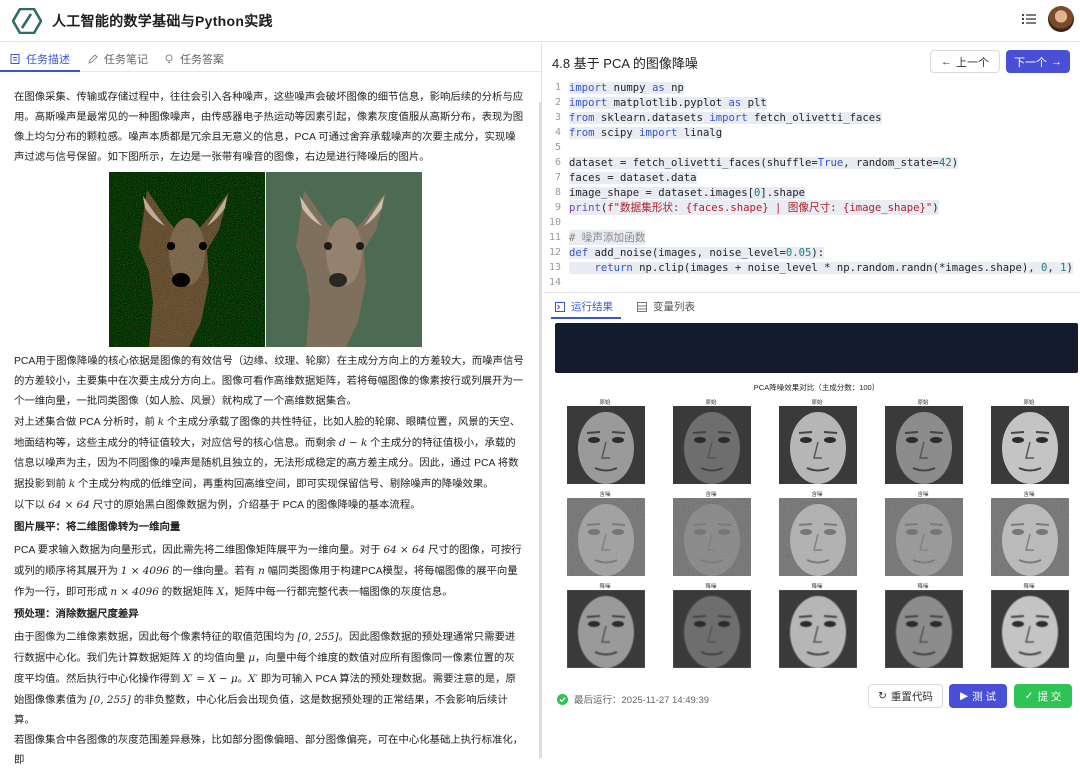 Image resolution: width=1080 pixels, height=771 pixels. I want to click on code-line: 14, so click(811, 281).